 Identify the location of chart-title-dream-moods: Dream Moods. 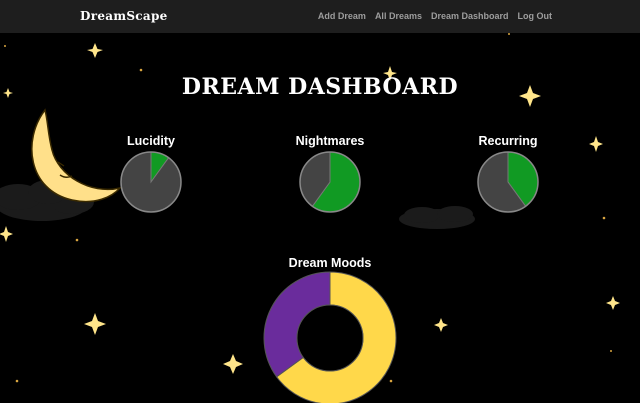
(330, 263).